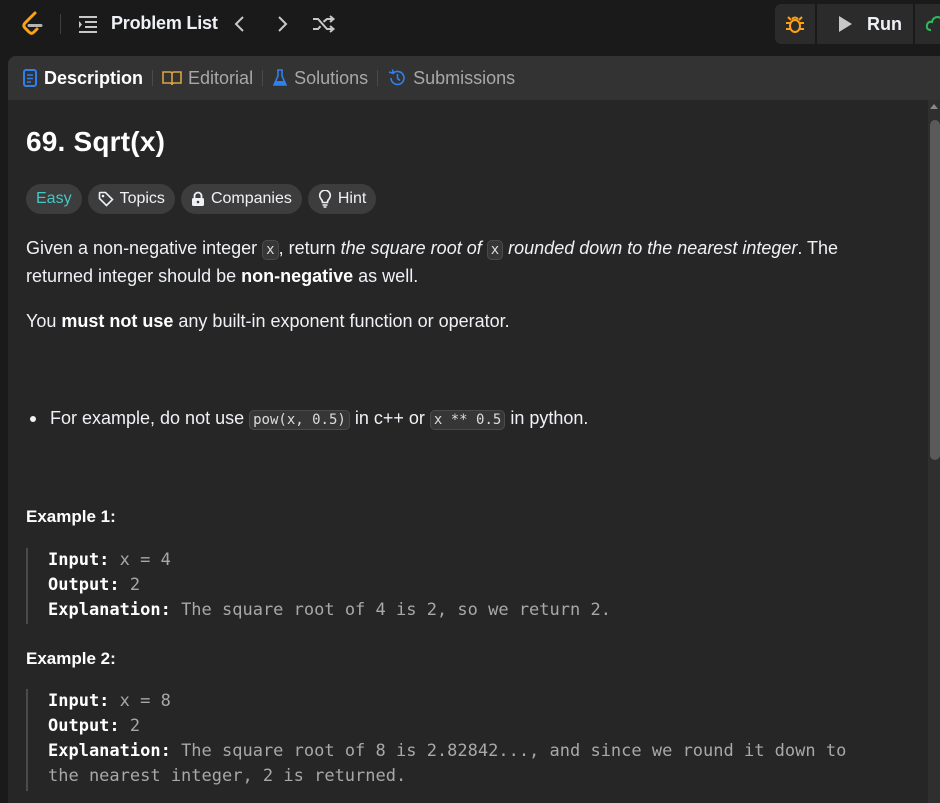 The width and height of the screenshot is (940, 803). What do you see at coordinates (447, 701) in the screenshot?
I see `example-input-line: Input: x = 8` at bounding box center [447, 701].